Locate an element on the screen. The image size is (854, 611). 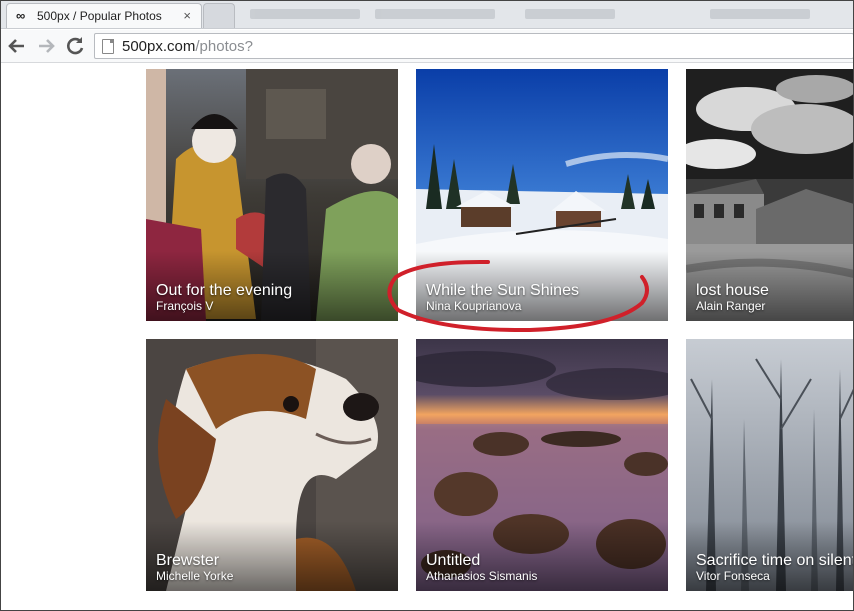
active-tab: ∞ 500px / Popular Photos × is located at coordinates (104, 15).